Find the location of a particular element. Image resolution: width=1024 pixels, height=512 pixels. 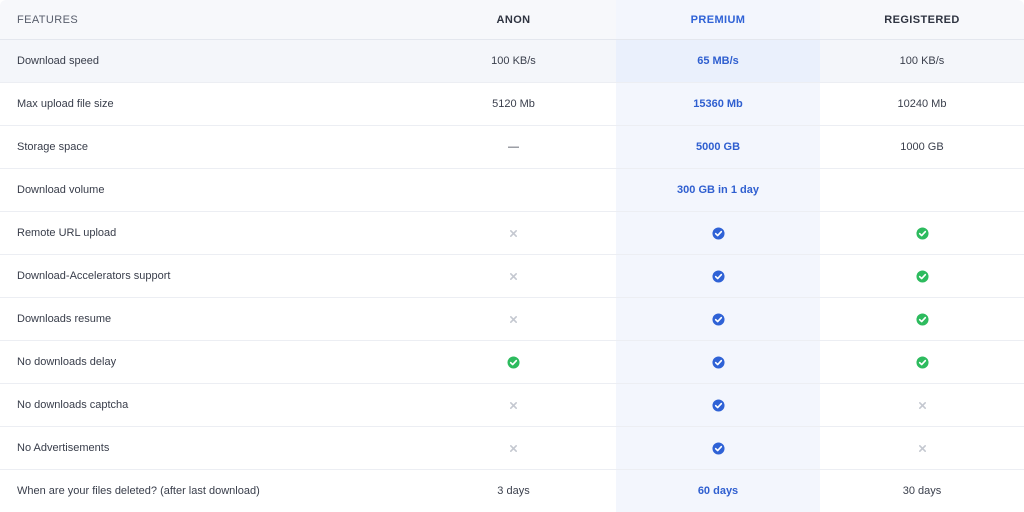

table-row: No downloads delay is located at coordinates (512, 362).